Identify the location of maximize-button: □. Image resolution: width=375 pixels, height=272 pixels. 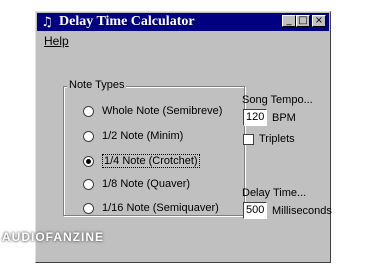
(303, 21).